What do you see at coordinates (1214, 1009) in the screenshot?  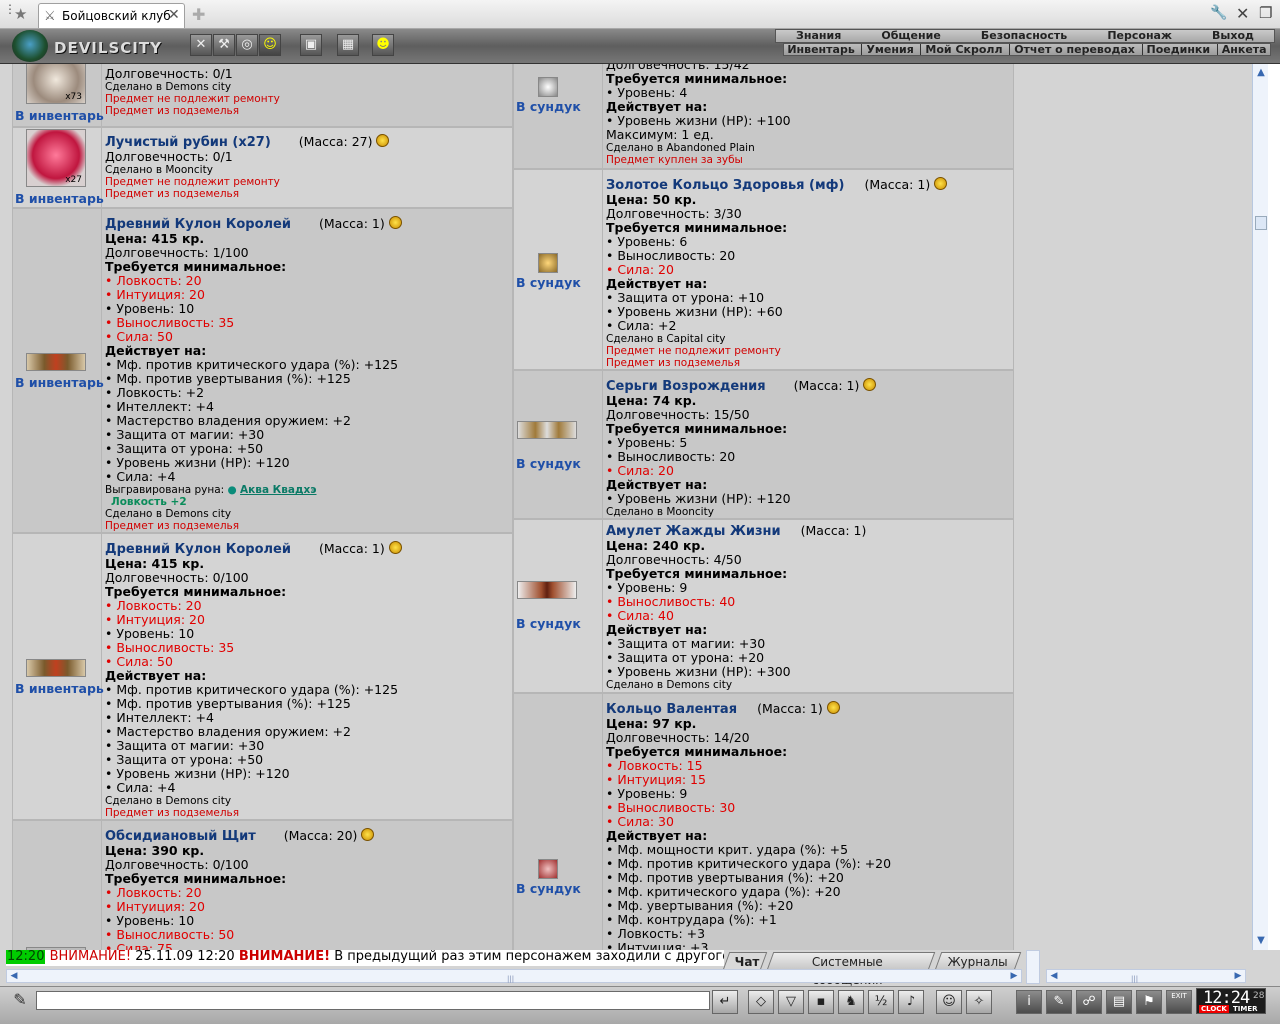 I see `clock-label: CLOCK` at bounding box center [1214, 1009].